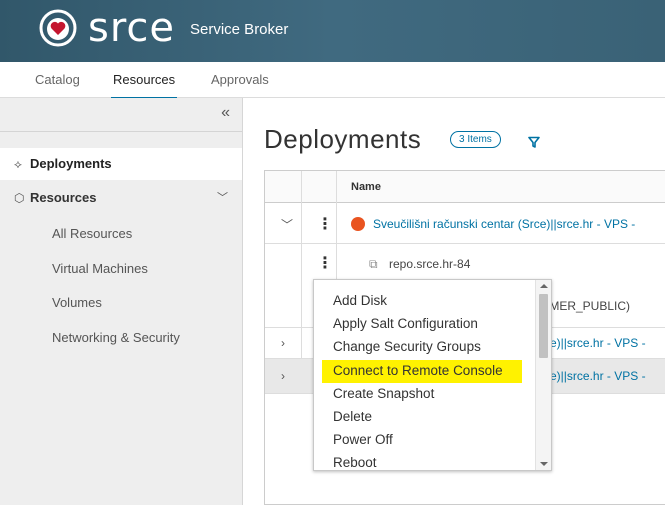  Describe the element at coordinates (425, 417) in the screenshot. I see `menu-item-delete: Delete` at that location.